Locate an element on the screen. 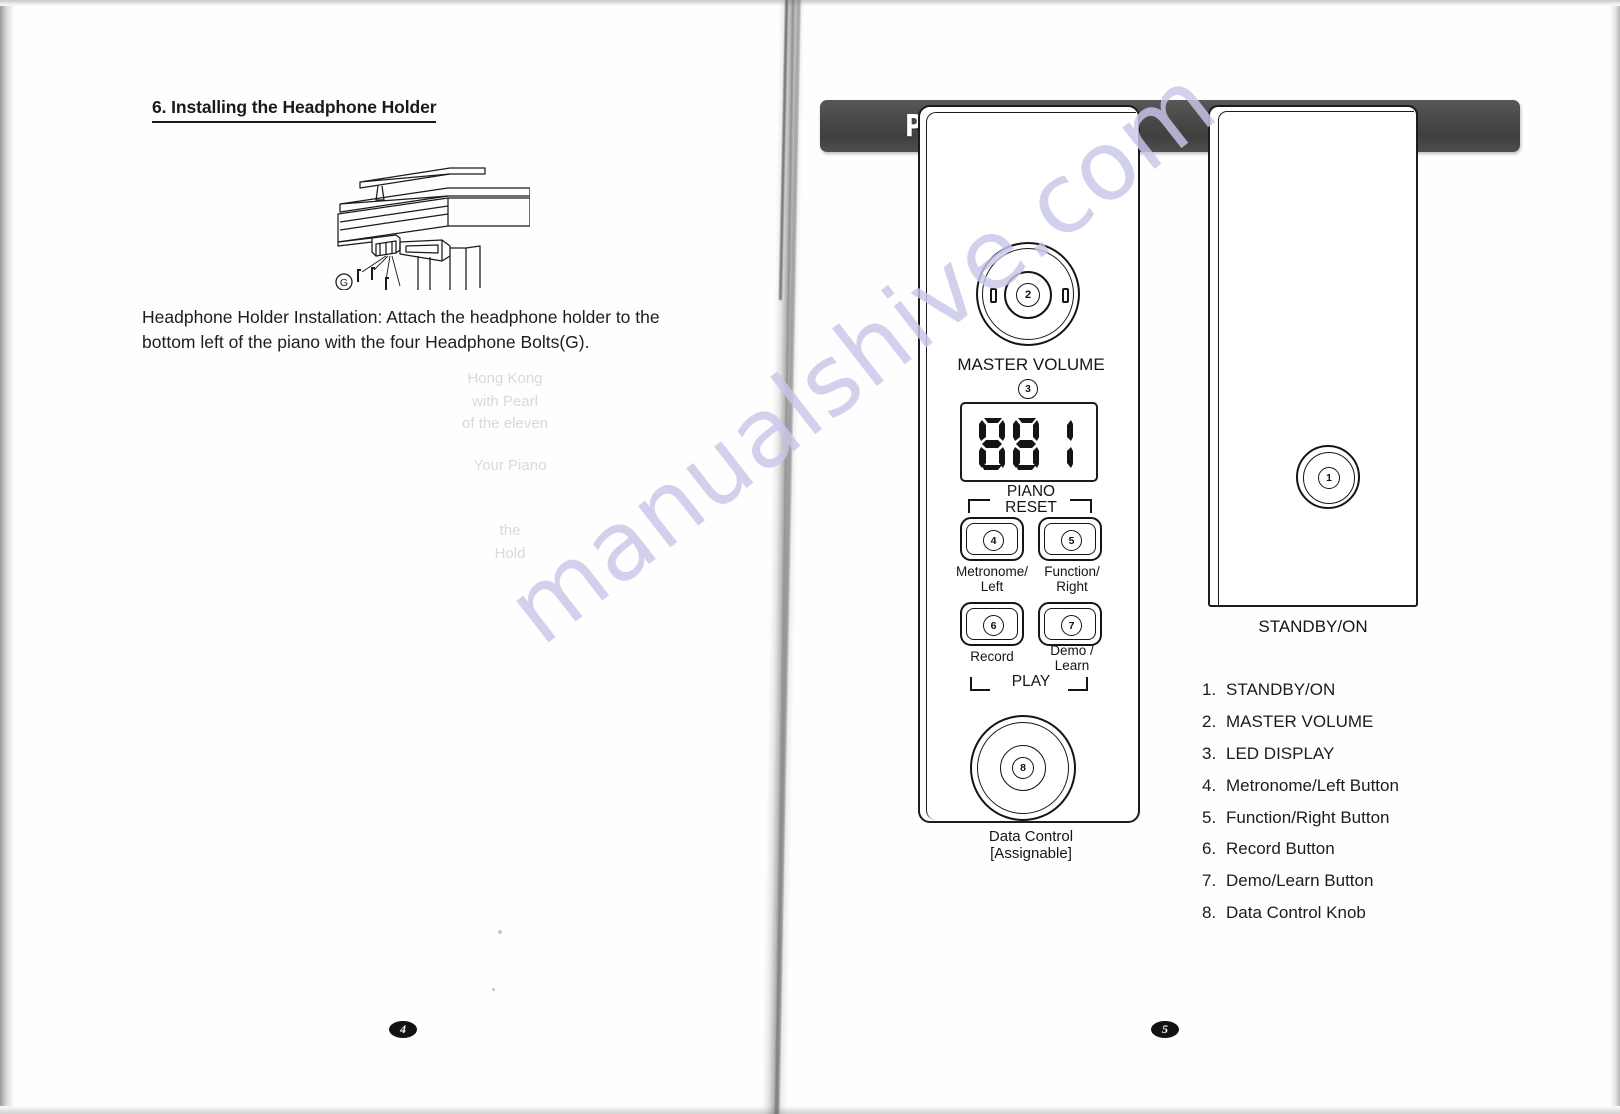  legend-number: 3. is located at coordinates (1209, 753).